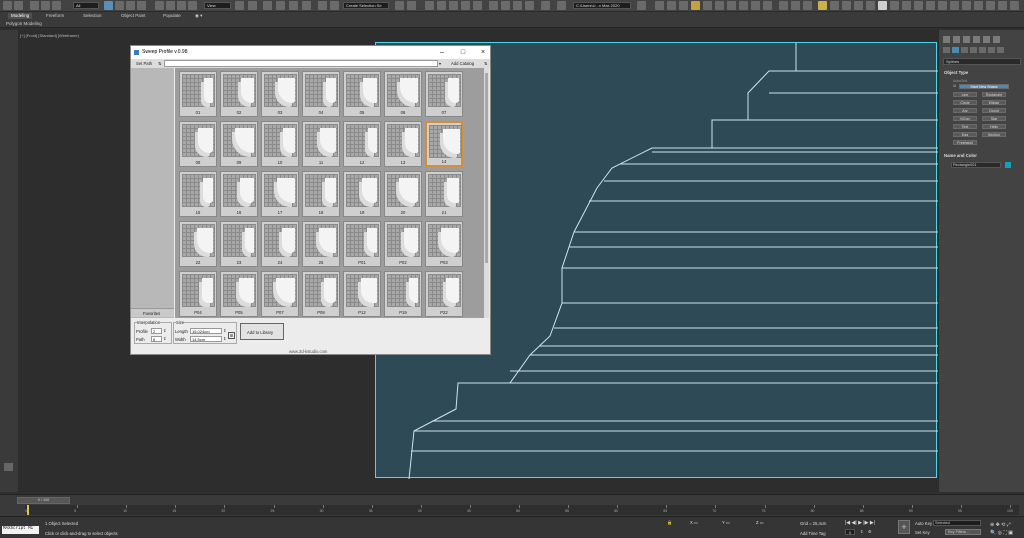  Describe the element at coordinates (1002, 5) in the screenshot. I see `render-vray-icon` at that location.